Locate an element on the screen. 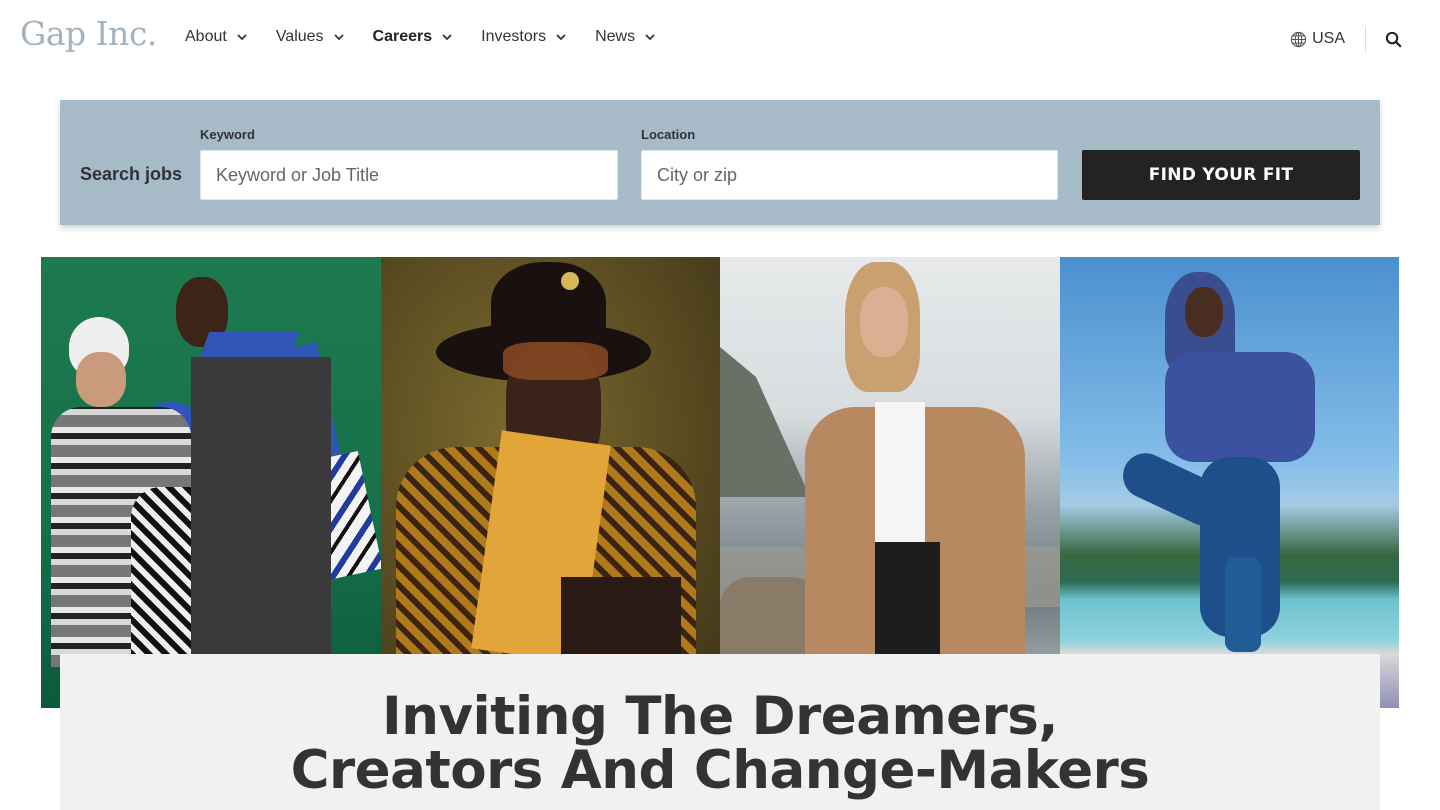 This screenshot has height=810, width=1440. nav-item-news: News is located at coordinates (625, 37).